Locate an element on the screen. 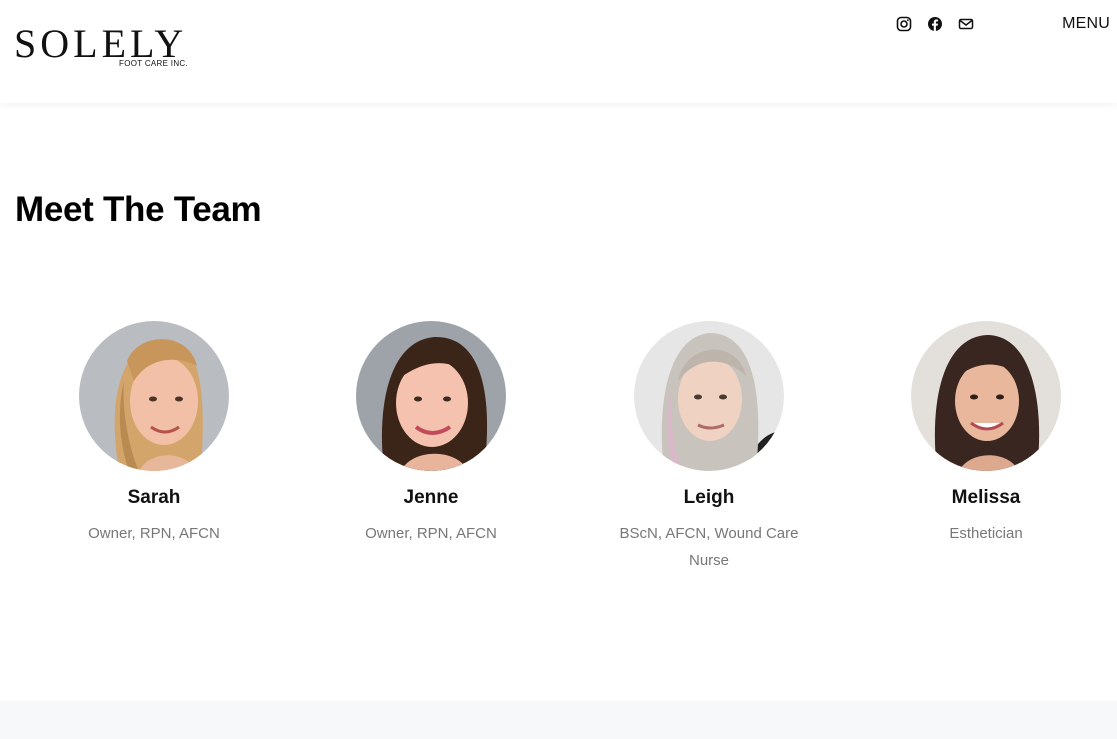 The image size is (1117, 739). logo: SOLELY FOOT CARE INC. is located at coordinates (104, 47).